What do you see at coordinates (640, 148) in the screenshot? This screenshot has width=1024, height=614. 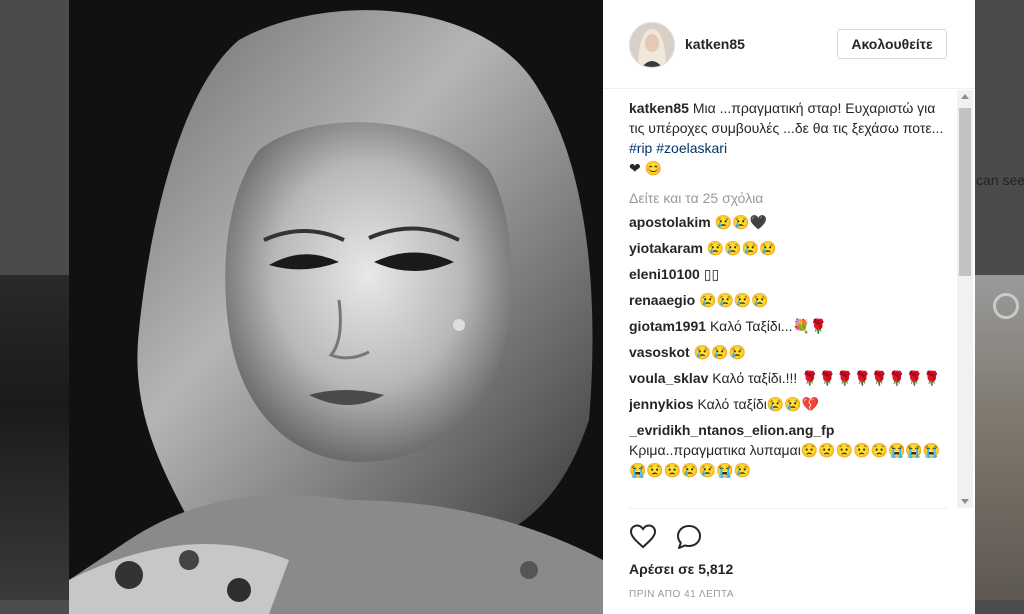 I see `hashtag-link: #rip` at bounding box center [640, 148].